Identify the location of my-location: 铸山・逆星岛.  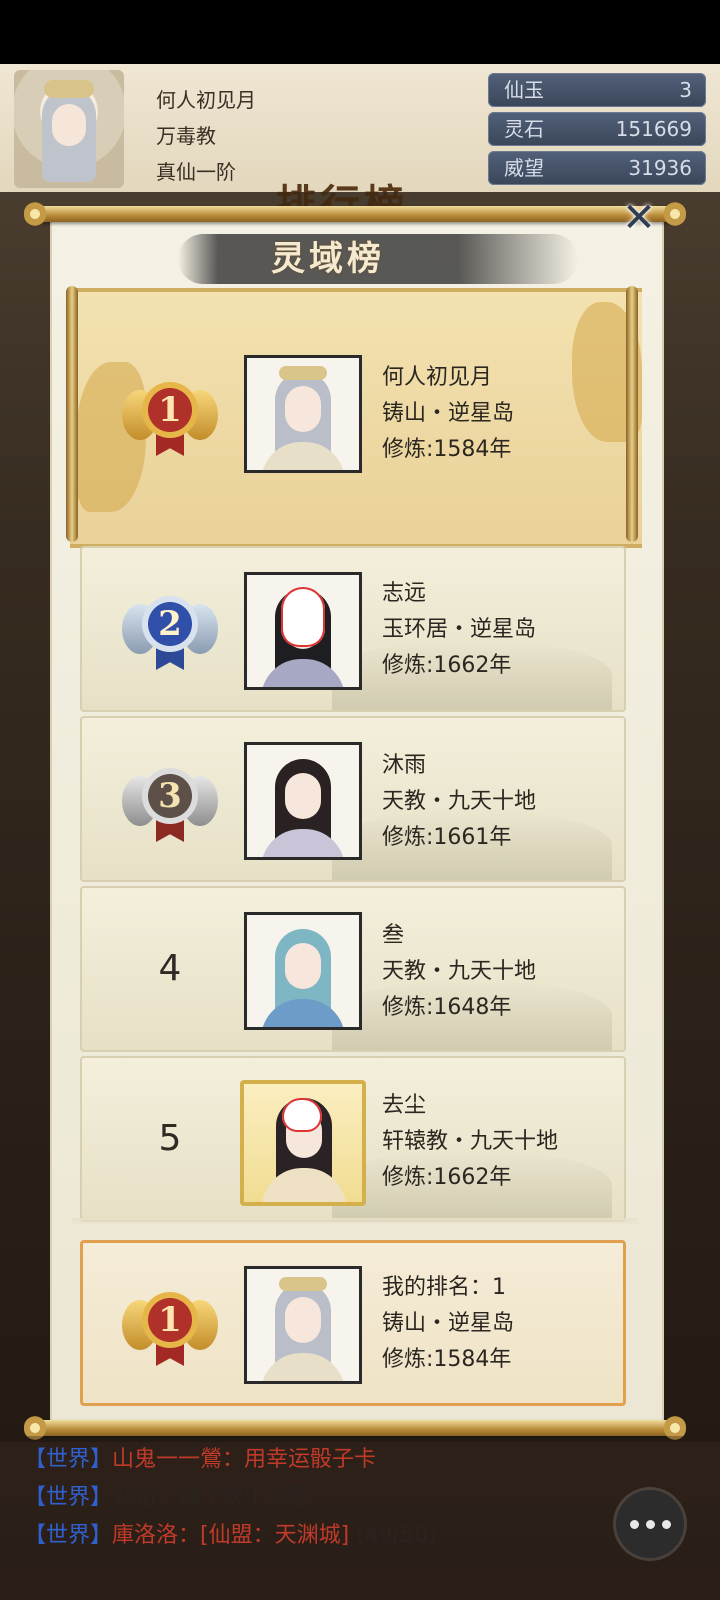
(448, 1323).